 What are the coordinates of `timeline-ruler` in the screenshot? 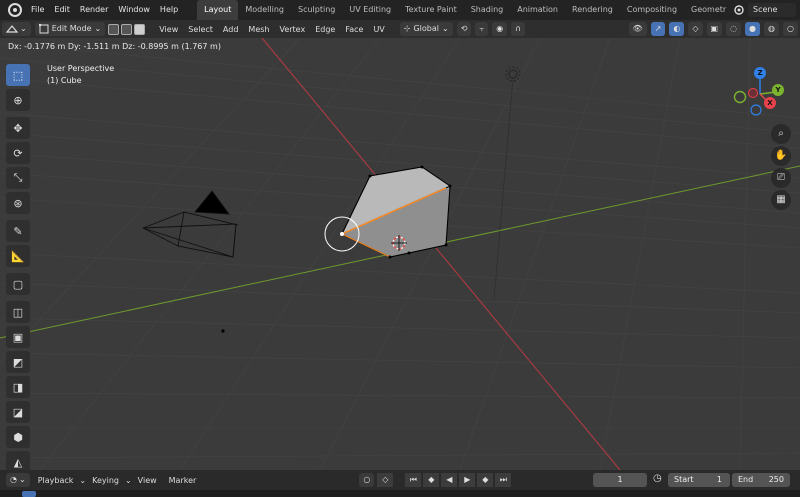 It's located at (400, 493).